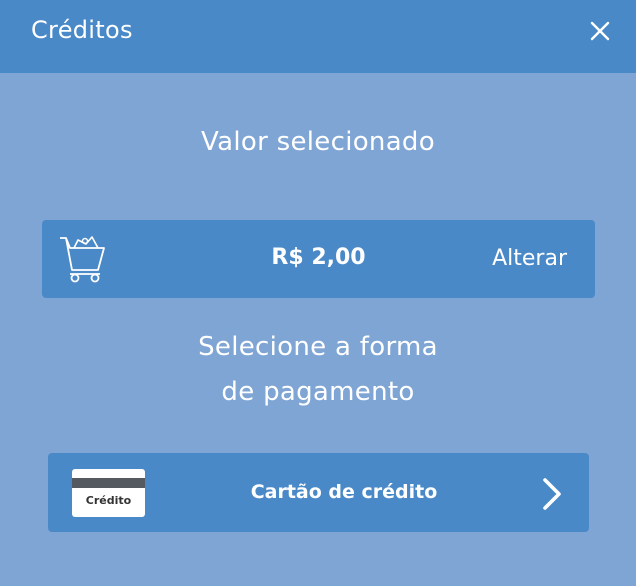 This screenshot has height=586, width=636. What do you see at coordinates (318, 36) in the screenshot?
I see `modal-header: Créditos` at bounding box center [318, 36].